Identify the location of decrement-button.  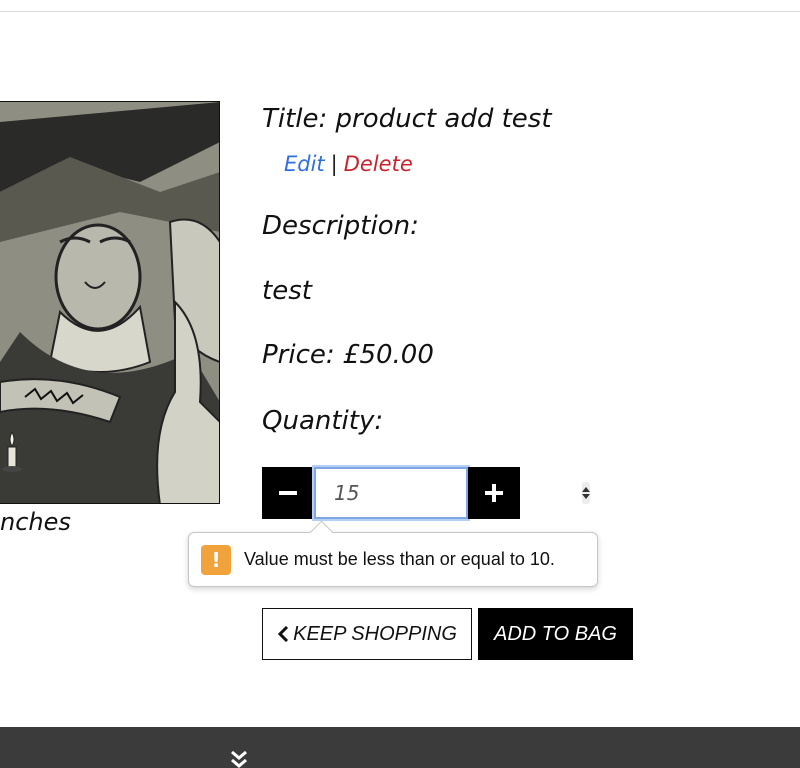
(288, 493).